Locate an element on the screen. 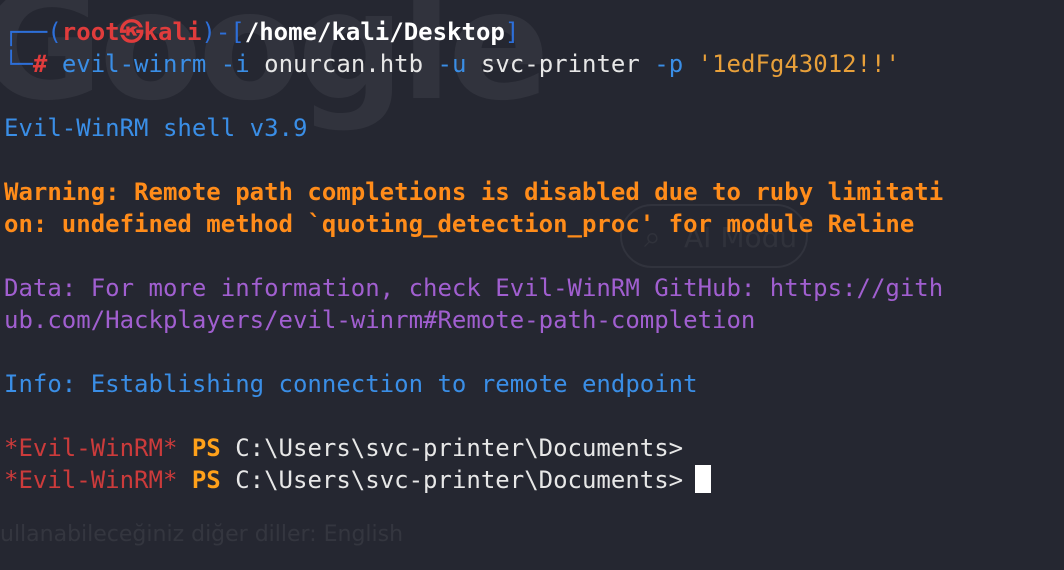  command-password: '1edFg43012!!' is located at coordinates (798, 64).